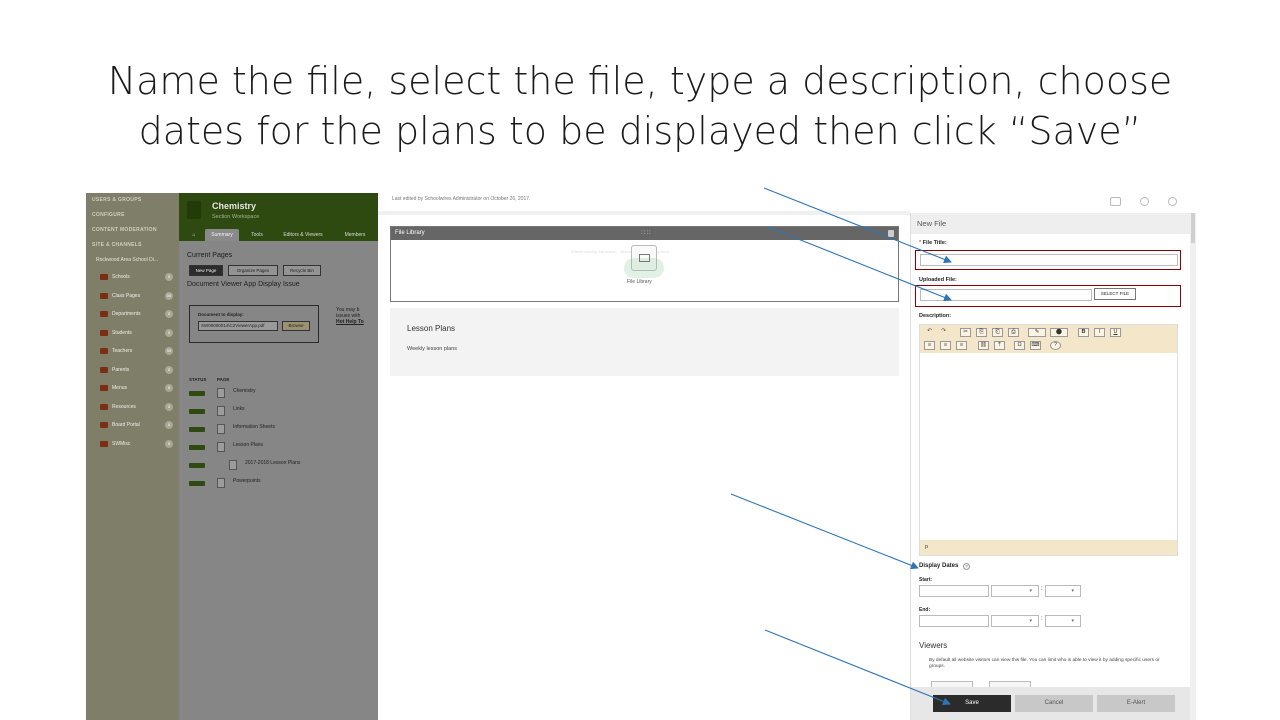  Describe the element at coordinates (1006, 295) in the screenshot. I see `uploaded-file-input` at that location.